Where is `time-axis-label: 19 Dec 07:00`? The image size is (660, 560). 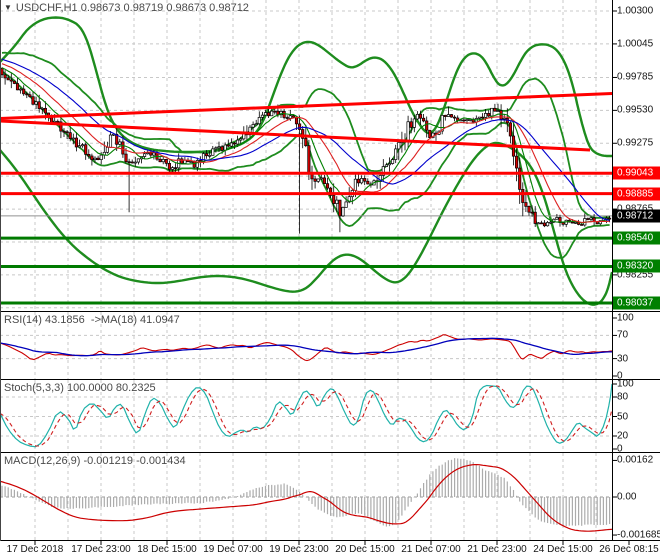
time-axis-label: 19 Dec 07:00 is located at coordinates (233, 549).